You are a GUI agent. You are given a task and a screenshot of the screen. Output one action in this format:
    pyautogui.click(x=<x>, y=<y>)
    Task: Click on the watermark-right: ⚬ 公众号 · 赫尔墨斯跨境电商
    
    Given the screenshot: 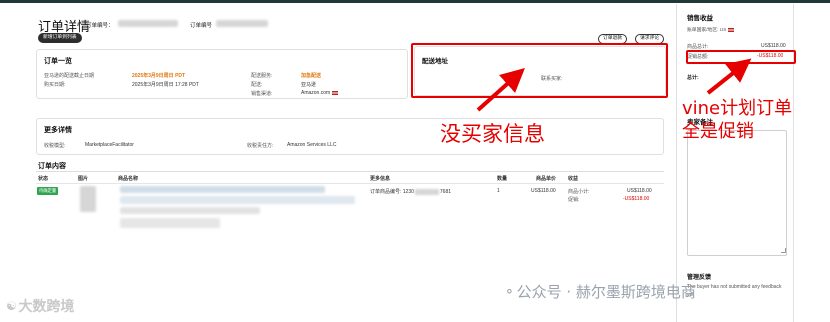 What is the action you would take?
    pyautogui.click(x=600, y=292)
    